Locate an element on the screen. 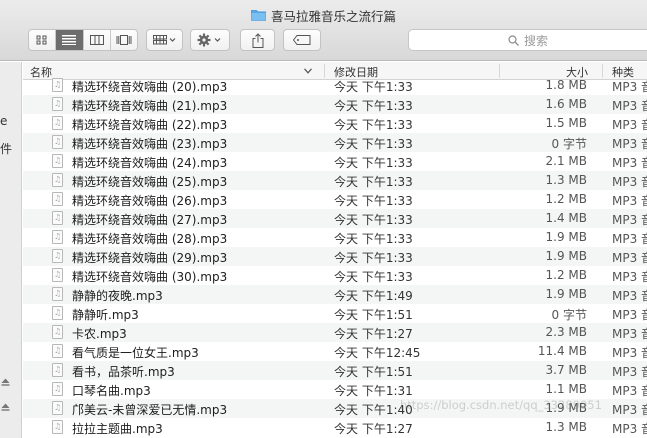 This screenshot has height=438, width=647. file-row: 看气质是一位女王.mp3 今天 下午12:45 11.4 MB MP3 音 is located at coordinates (335, 351).